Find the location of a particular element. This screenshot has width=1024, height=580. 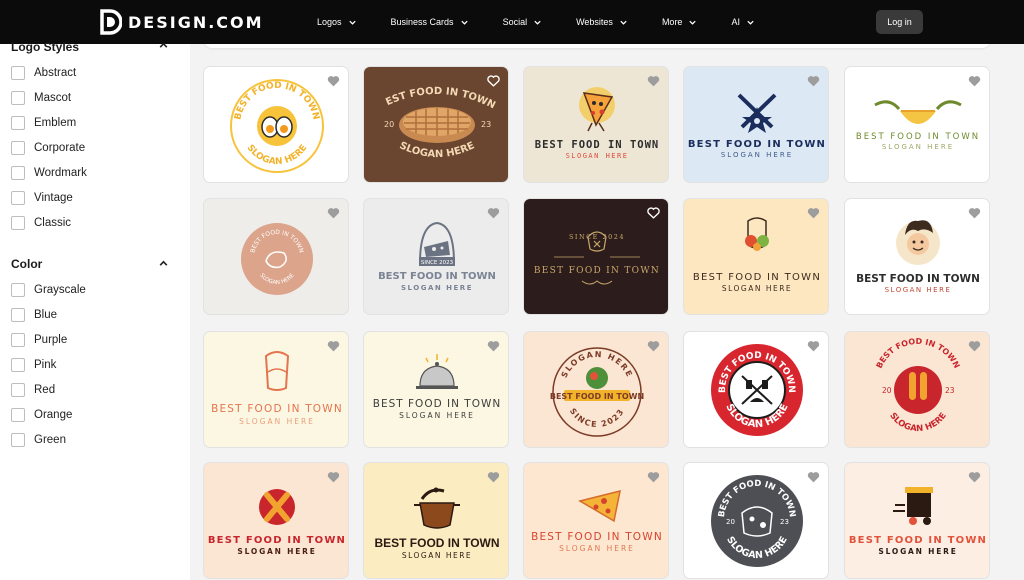

nav-ai: AI is located at coordinates (743, 22).